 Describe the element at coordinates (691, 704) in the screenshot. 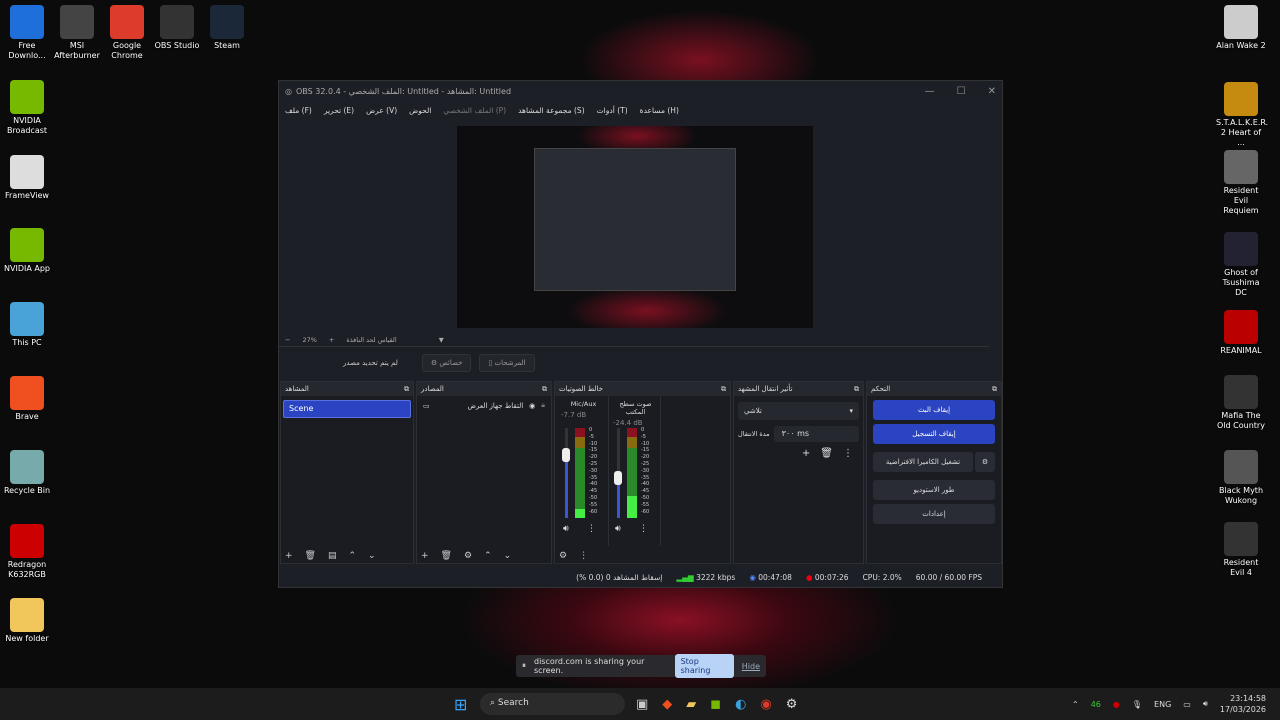

I see `explorer-taskbar-icon: ▰` at that location.